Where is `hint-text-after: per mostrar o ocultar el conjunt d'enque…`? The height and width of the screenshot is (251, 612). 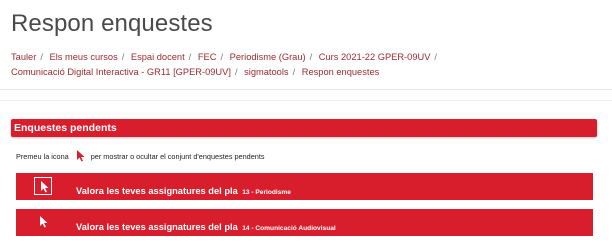 hint-text-after: per mostrar o ocultar el conjunt d'enque… is located at coordinates (177, 156).